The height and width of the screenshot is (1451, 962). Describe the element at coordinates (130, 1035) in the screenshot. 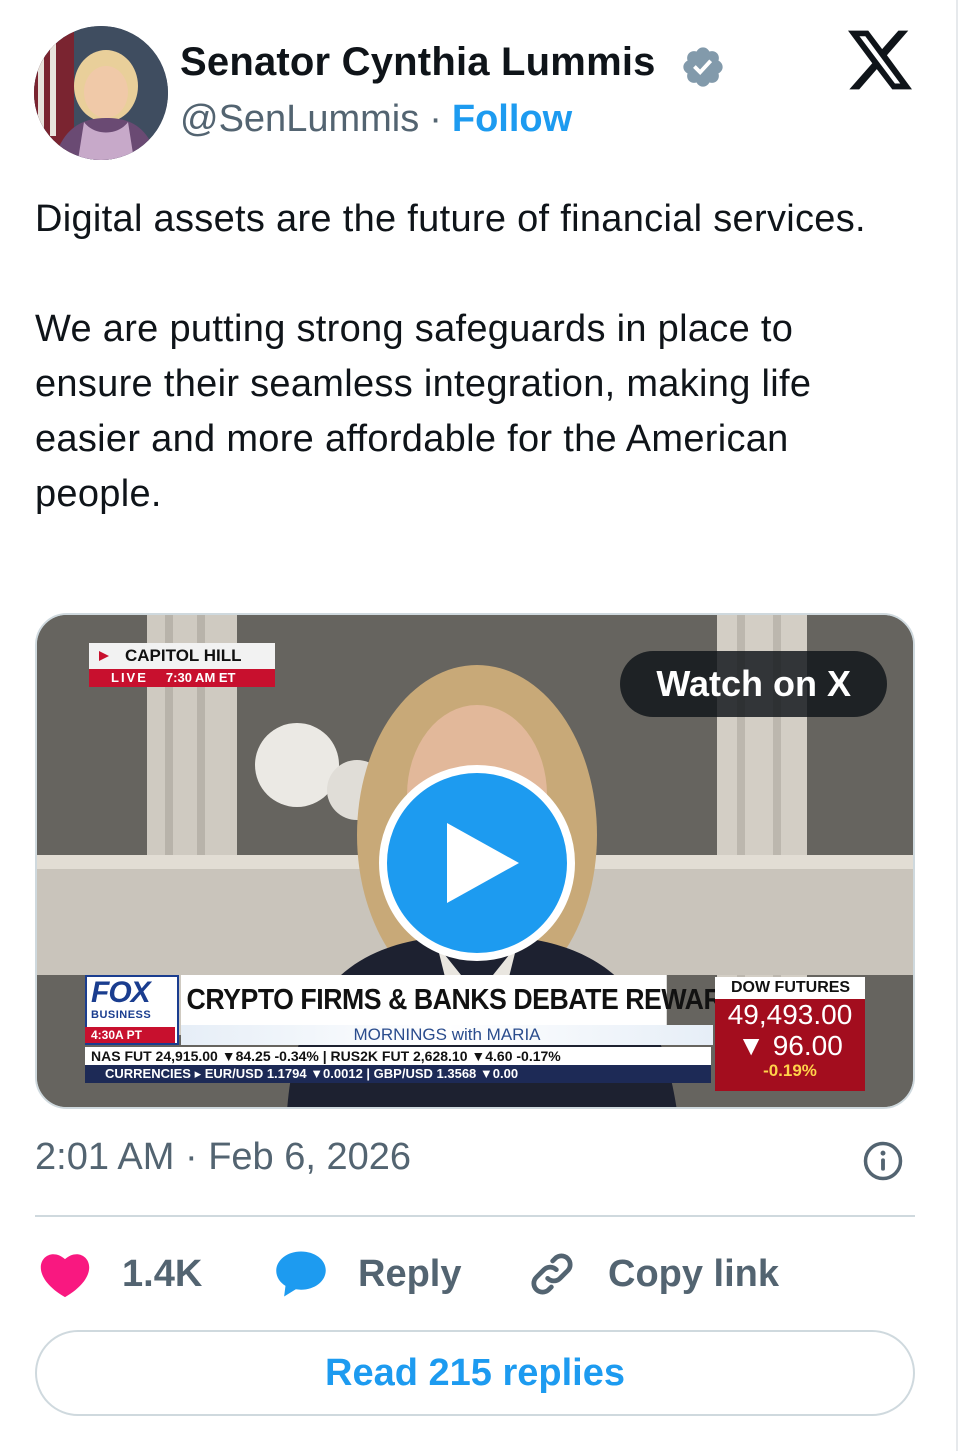

I see `local-time: 4:30A PT` at that location.